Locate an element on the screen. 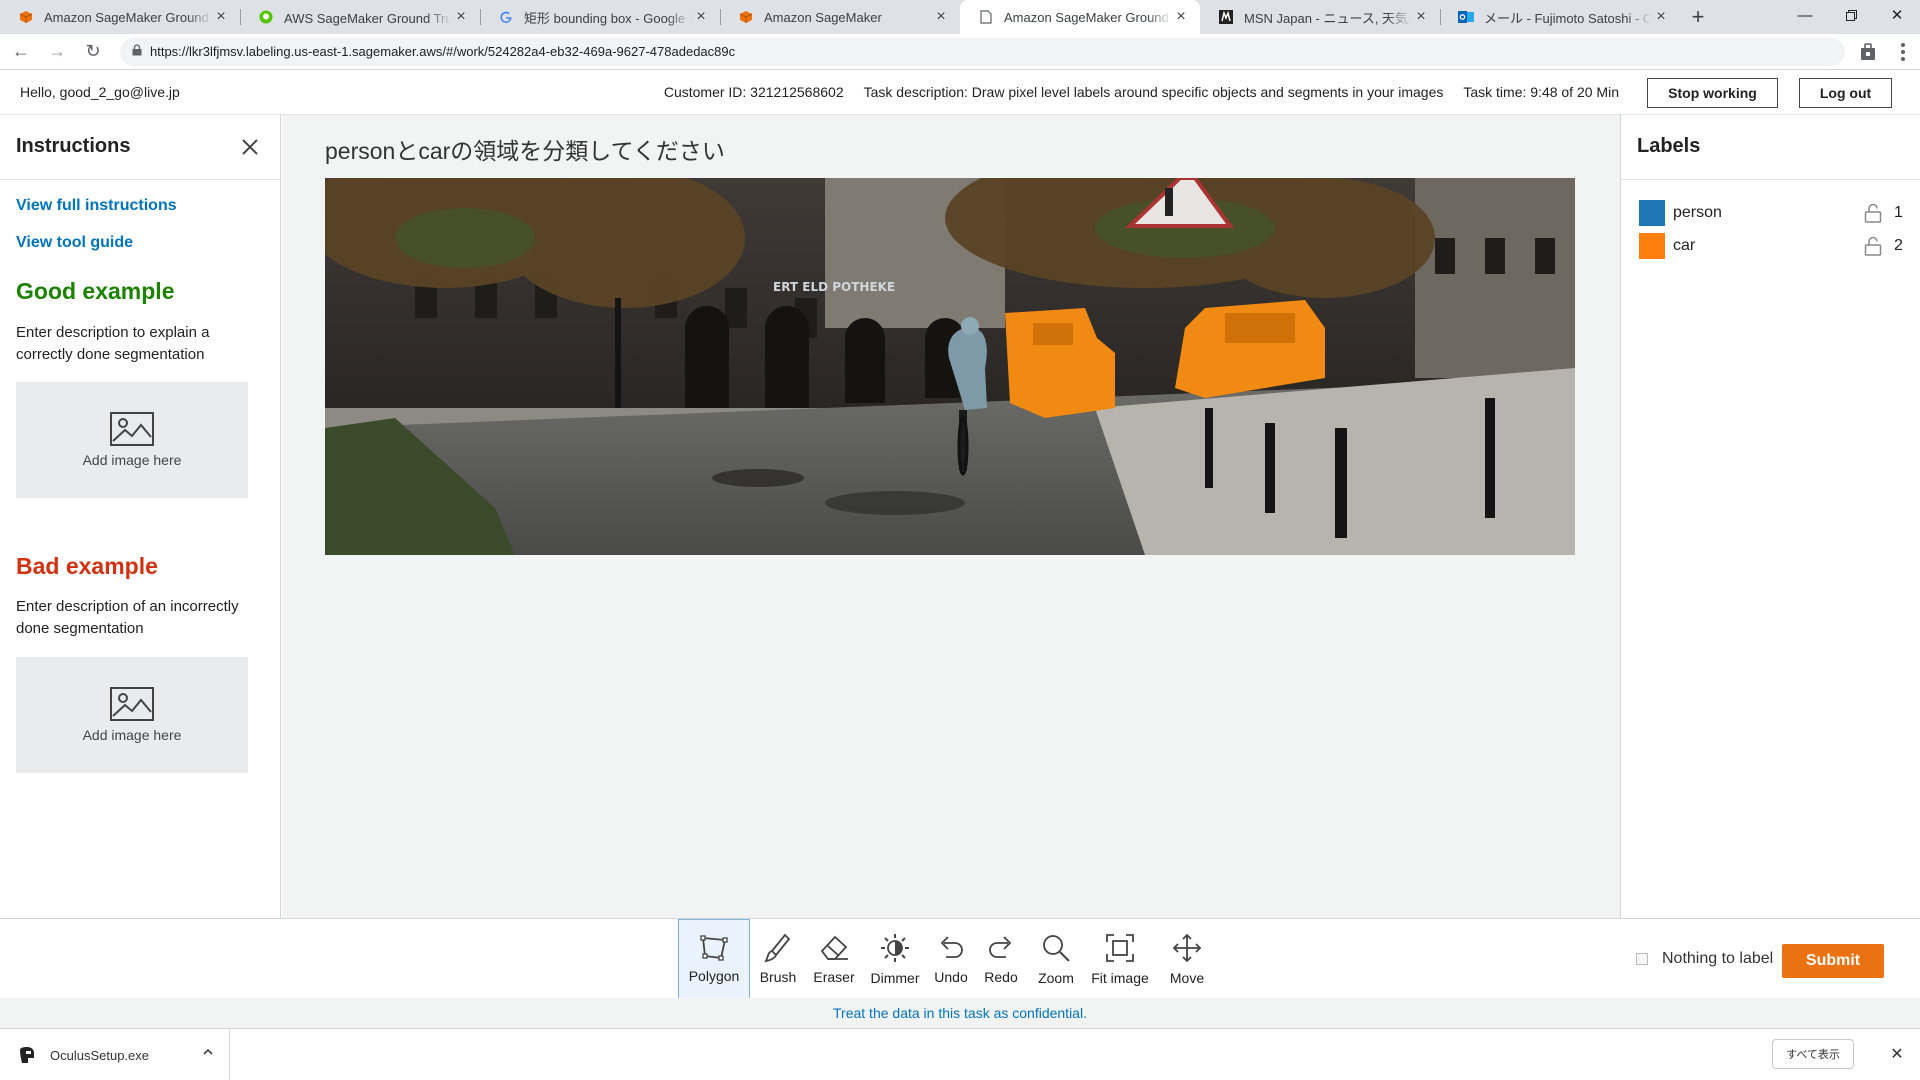 The width and height of the screenshot is (1920, 1080). zoom-button: Zoom is located at coordinates (1056, 959).